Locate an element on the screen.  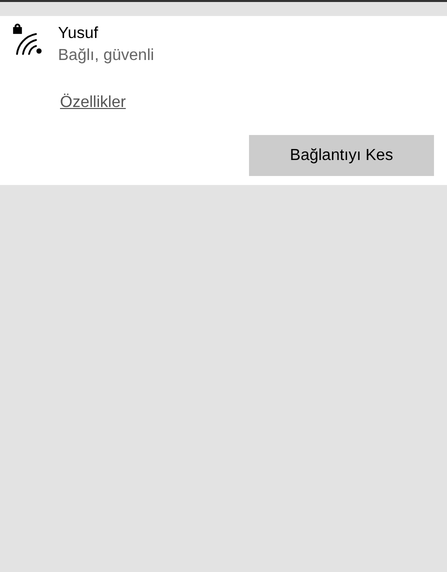
connection-status: Bağlı, güvenli is located at coordinates (106, 56).